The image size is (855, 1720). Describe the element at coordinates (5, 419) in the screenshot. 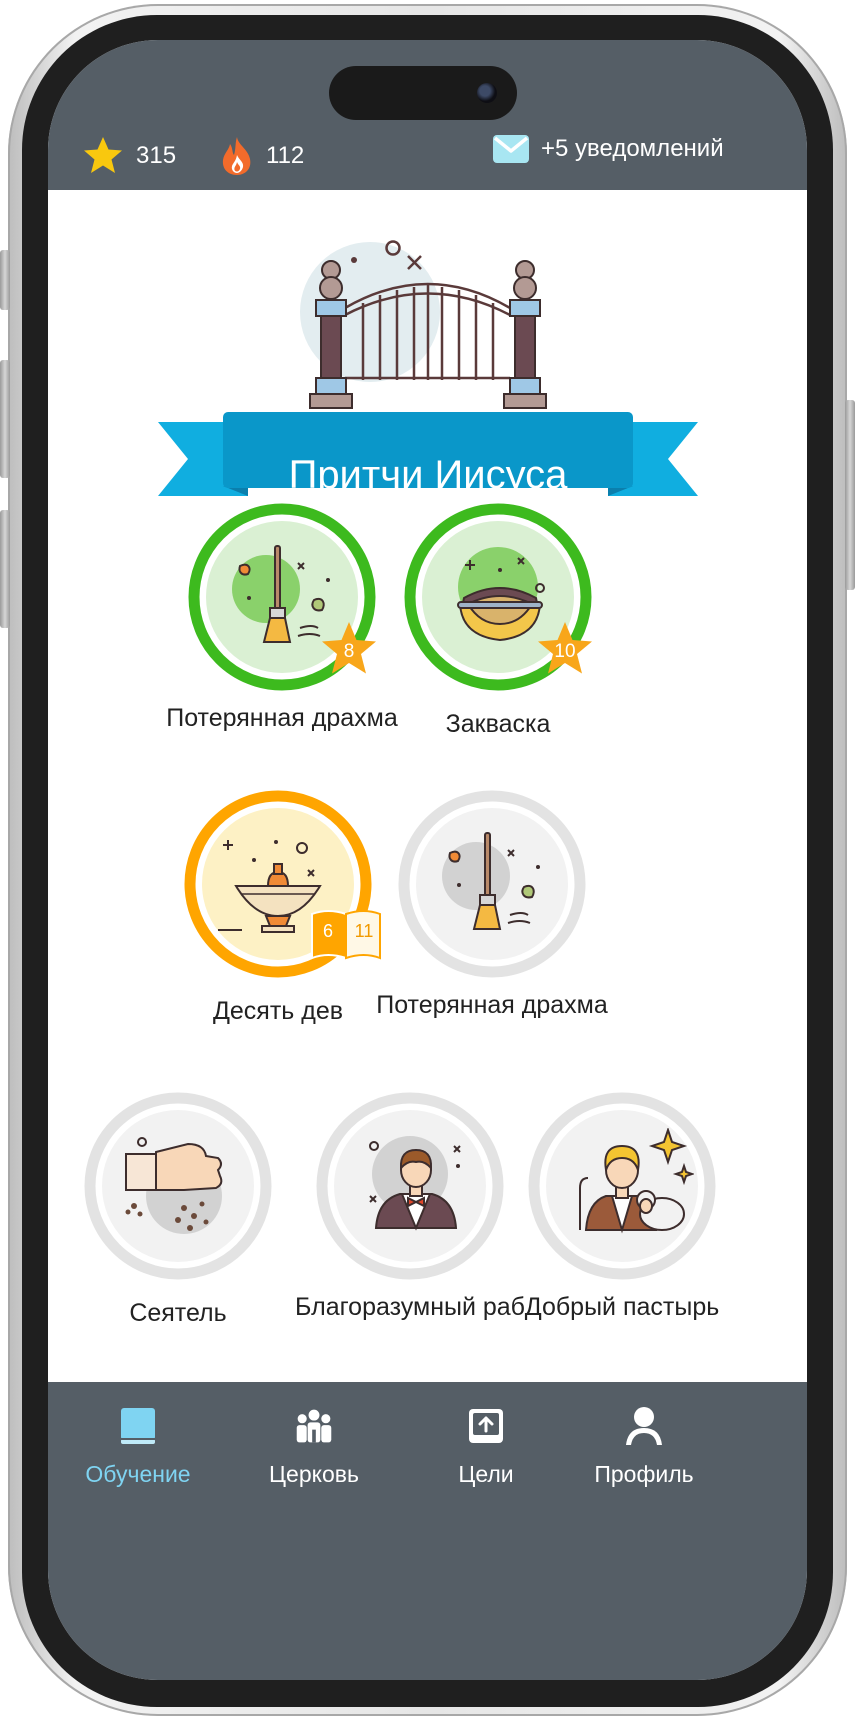

I see `volume-up-button` at that location.